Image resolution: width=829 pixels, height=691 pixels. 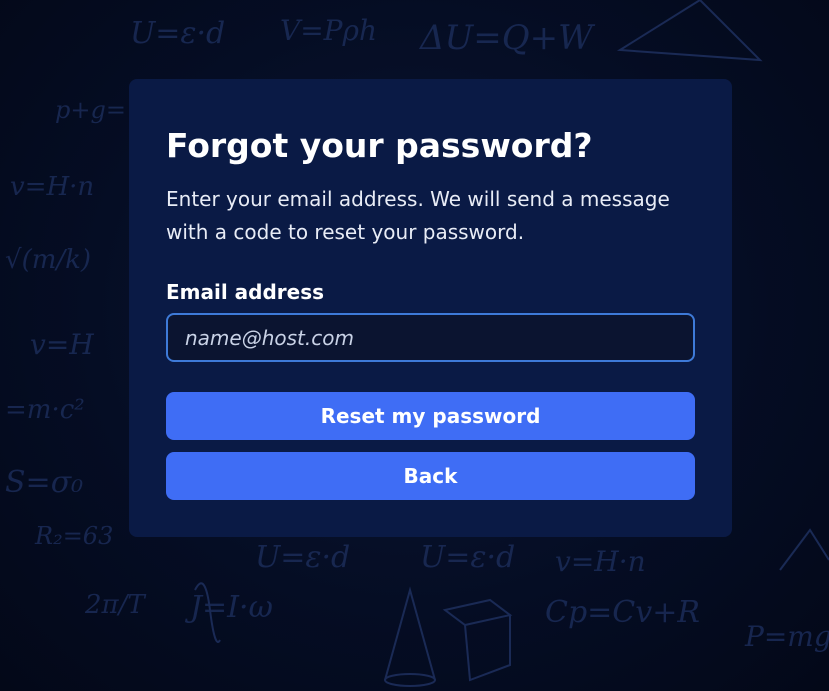 What do you see at coordinates (379, 145) in the screenshot?
I see `page-title: Forgot your password?` at bounding box center [379, 145].